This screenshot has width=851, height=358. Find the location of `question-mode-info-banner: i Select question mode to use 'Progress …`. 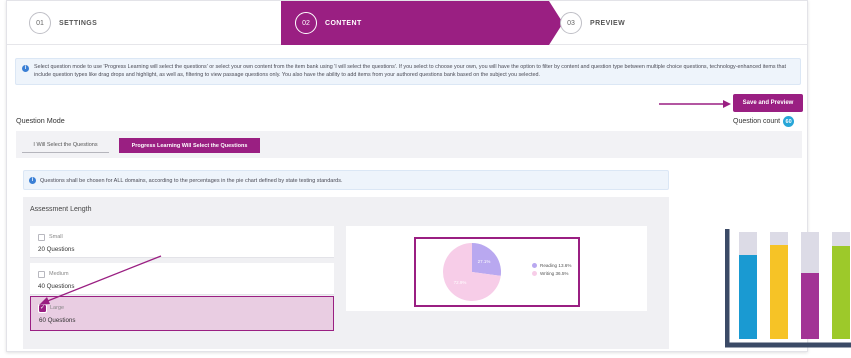

question-mode-info-banner: i Select question mode to use 'Progress … is located at coordinates (408, 71).